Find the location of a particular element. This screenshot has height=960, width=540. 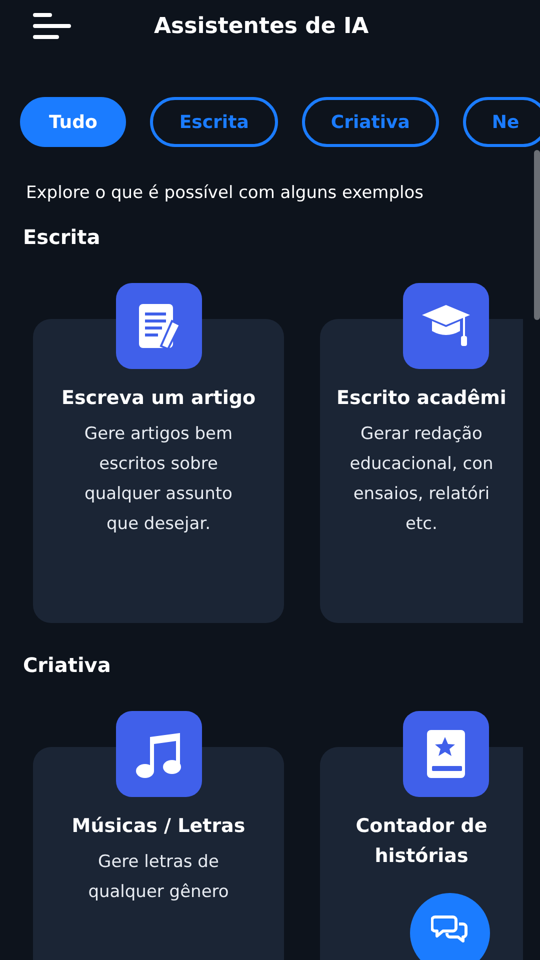

card-title: Contador de histórias is located at coordinates (422, 841).